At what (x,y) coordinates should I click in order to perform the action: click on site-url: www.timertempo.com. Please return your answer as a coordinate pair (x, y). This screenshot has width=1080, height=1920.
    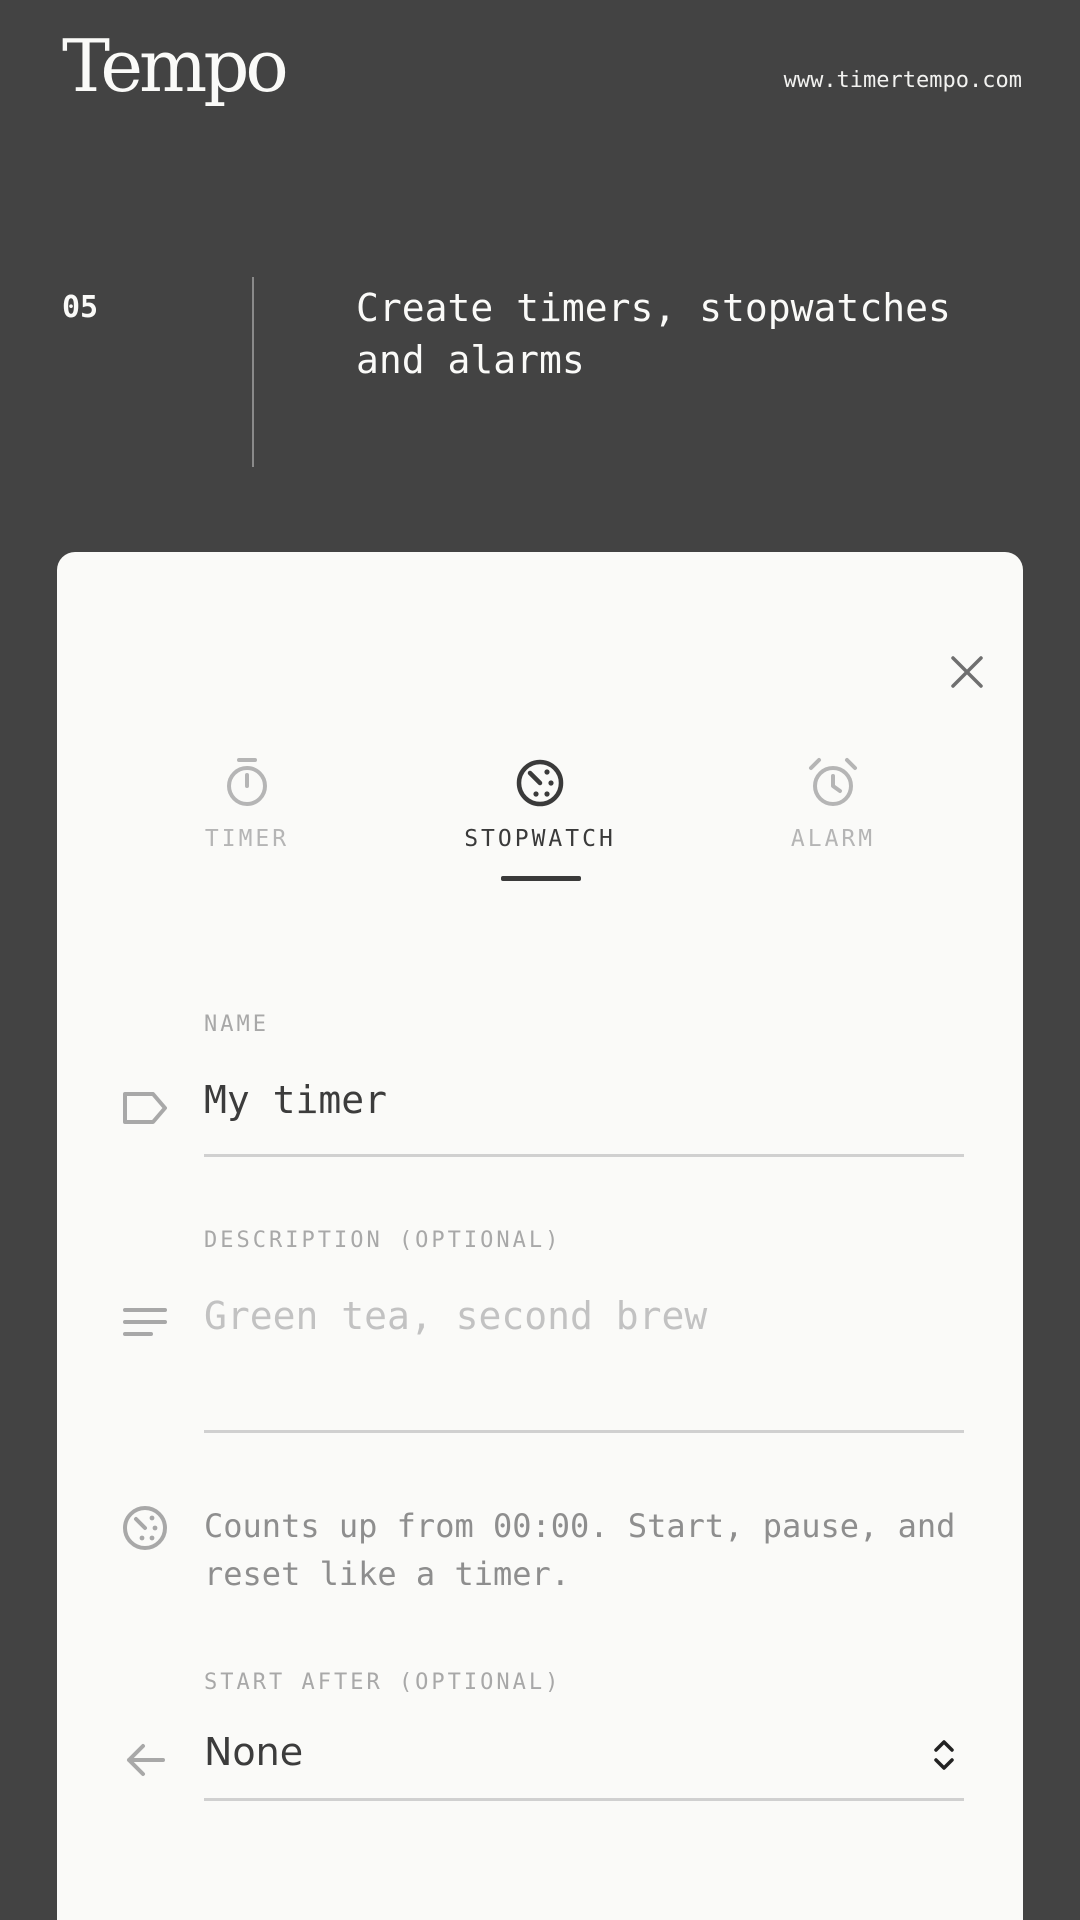
    Looking at the image, I should click on (902, 80).